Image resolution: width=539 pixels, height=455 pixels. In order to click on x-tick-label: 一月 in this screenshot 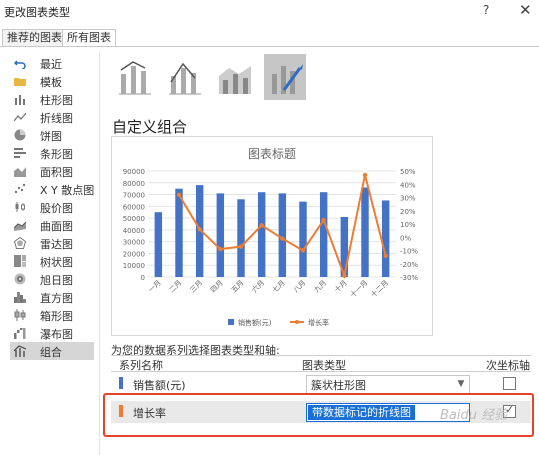, I will do `click(155, 287)`.